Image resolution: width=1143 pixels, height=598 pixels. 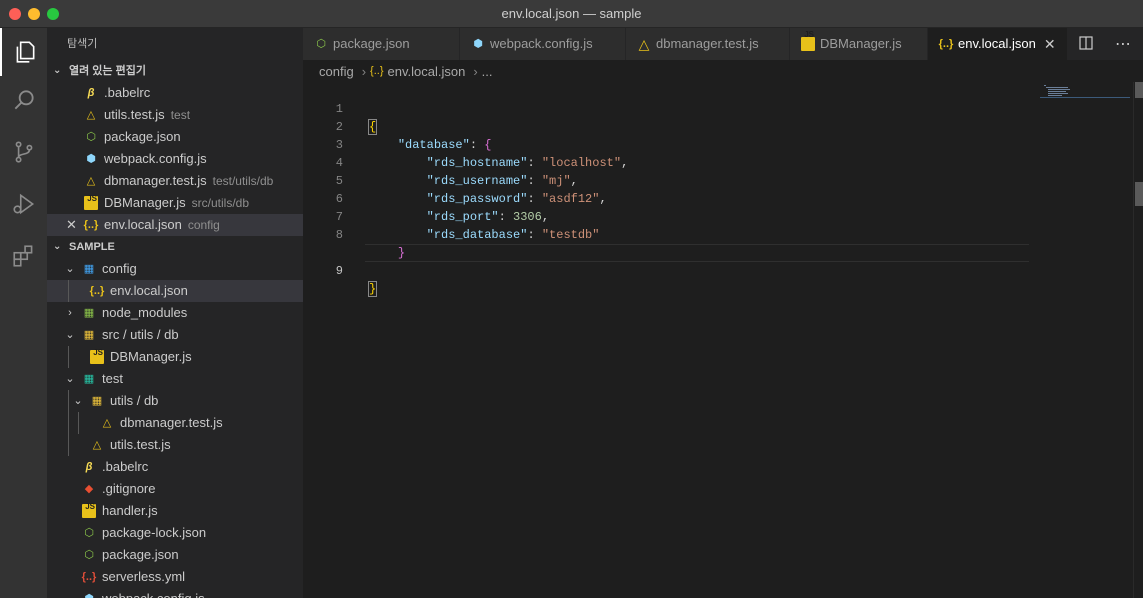 What do you see at coordinates (175, 593) in the screenshot?
I see `tree-file: ⬢ webpack.config.js` at bounding box center [175, 593].